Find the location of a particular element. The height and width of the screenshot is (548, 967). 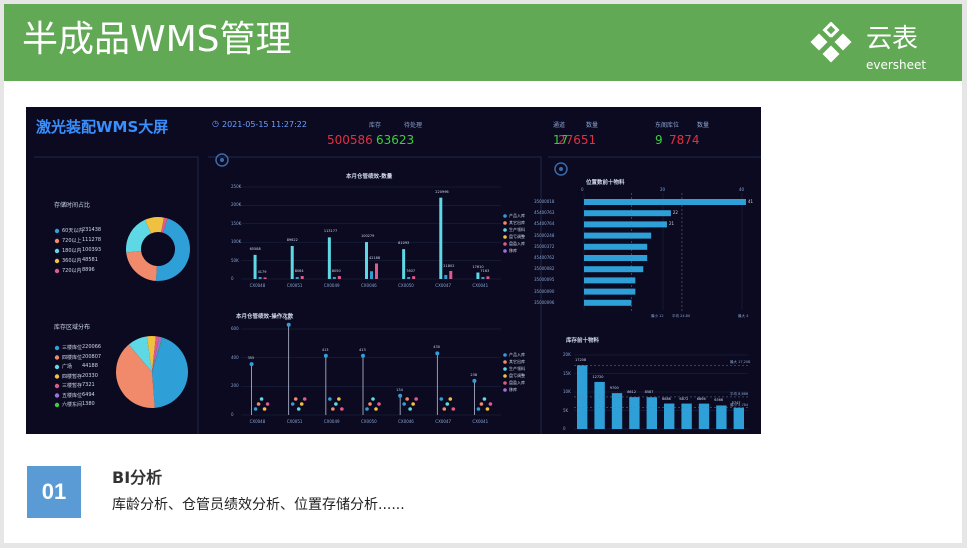

bar-x-tick: CX0048 is located at coordinates (257, 285).